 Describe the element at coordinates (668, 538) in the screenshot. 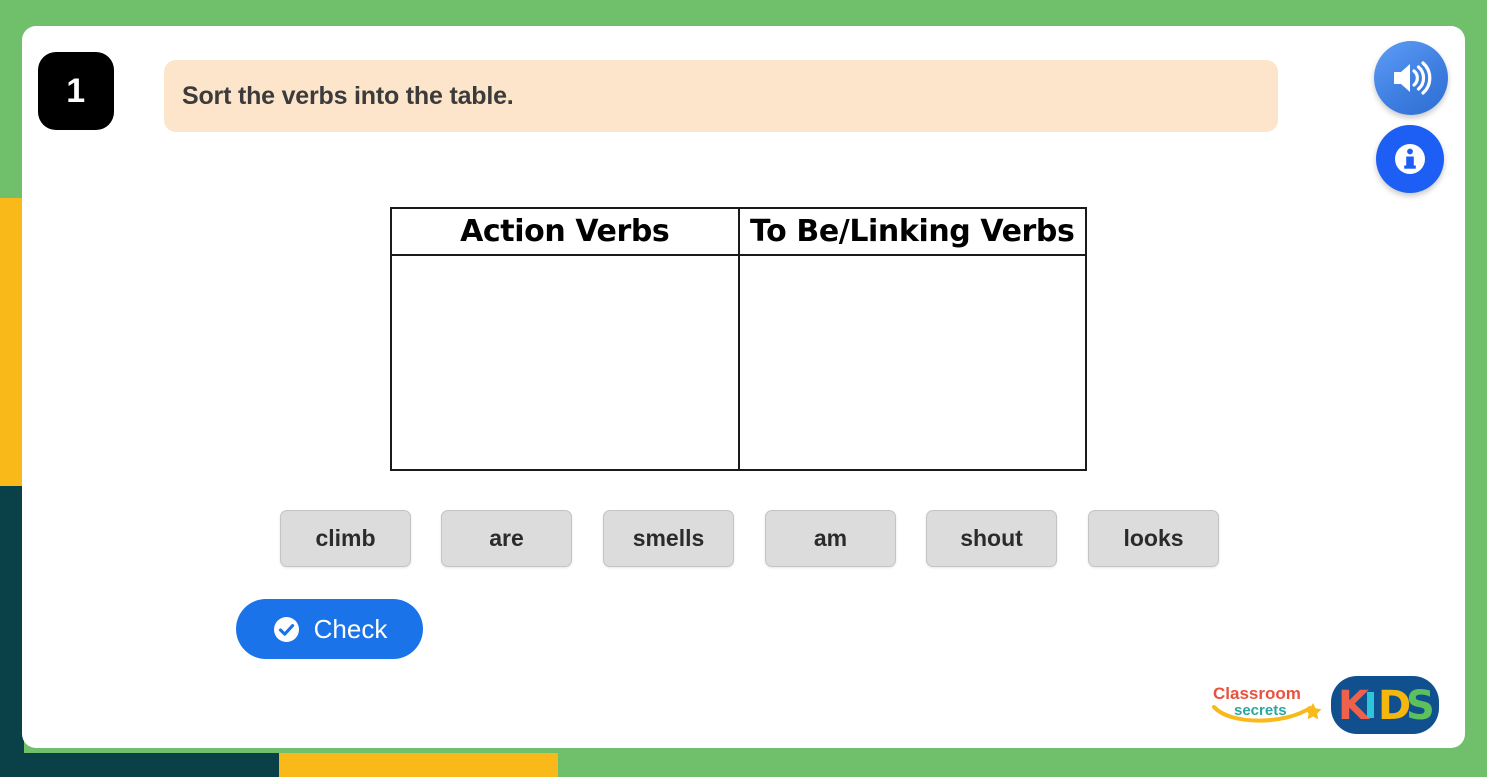

I see `word-chip-smells: smells` at that location.